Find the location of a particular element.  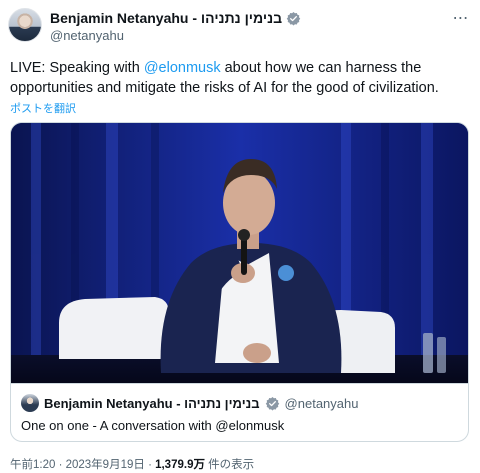

mention-link: @elonmusk is located at coordinates (182, 68).